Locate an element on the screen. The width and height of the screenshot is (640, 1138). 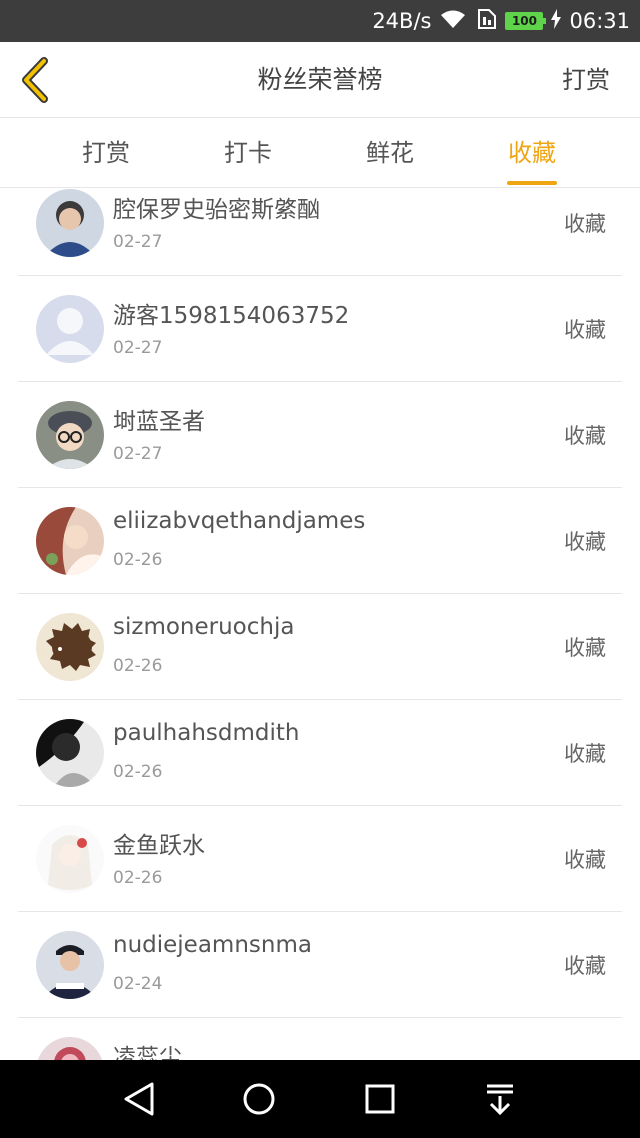
pull-down-icon is located at coordinates (500, 1100).